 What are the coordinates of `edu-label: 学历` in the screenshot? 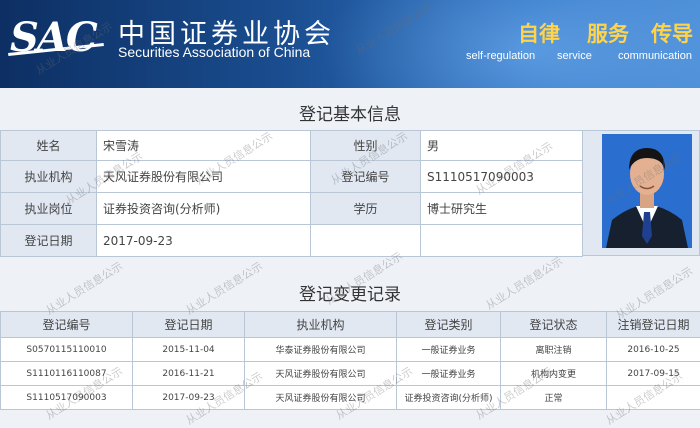 It's located at (366, 209).